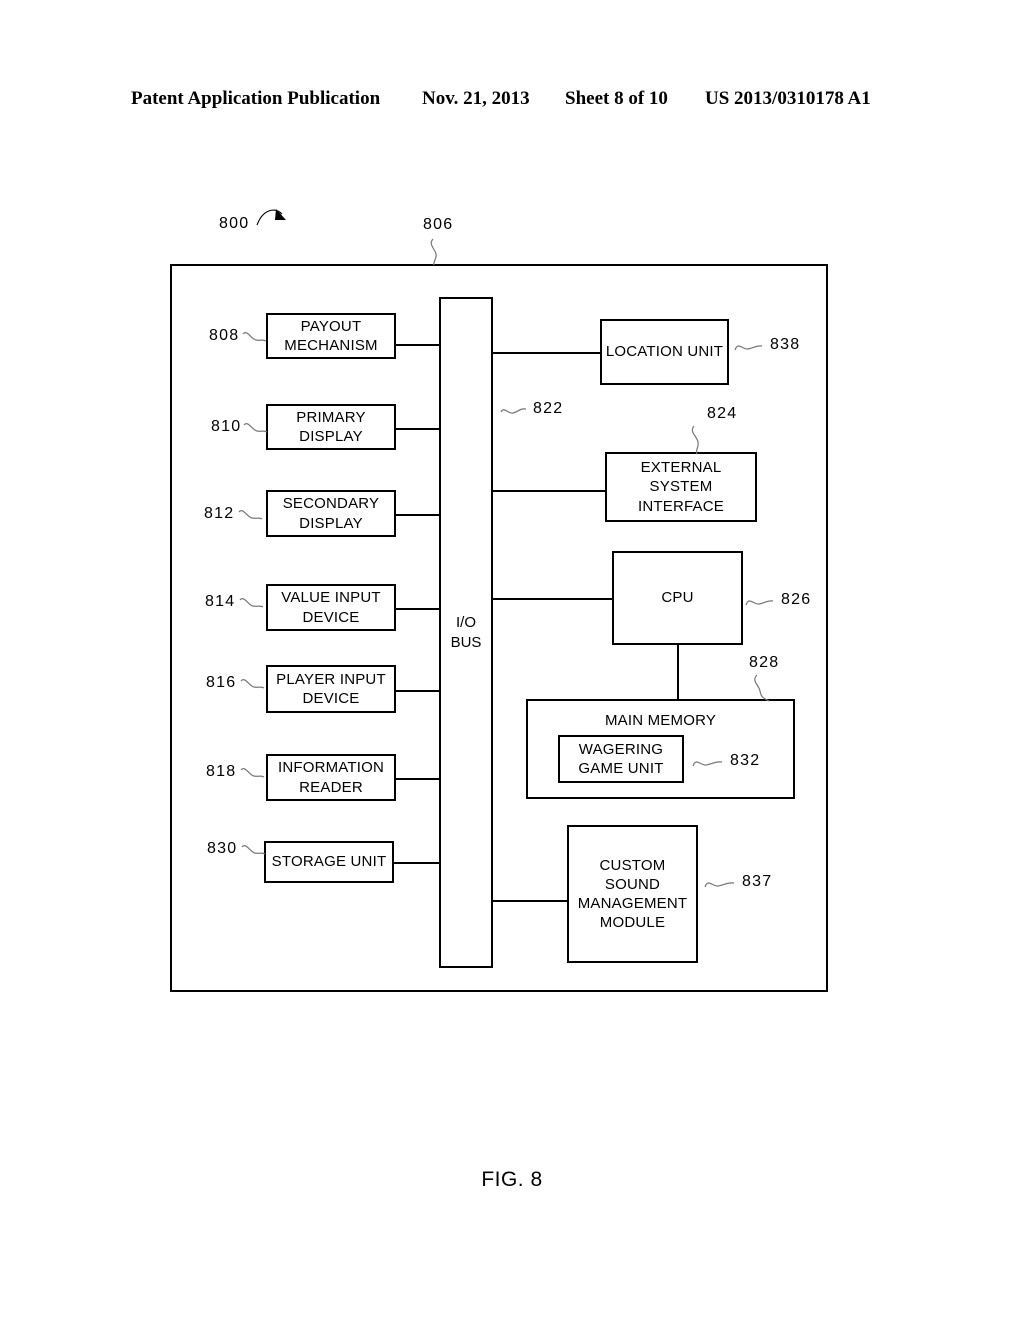  I want to click on connector-secondary-bus, so click(418, 515).